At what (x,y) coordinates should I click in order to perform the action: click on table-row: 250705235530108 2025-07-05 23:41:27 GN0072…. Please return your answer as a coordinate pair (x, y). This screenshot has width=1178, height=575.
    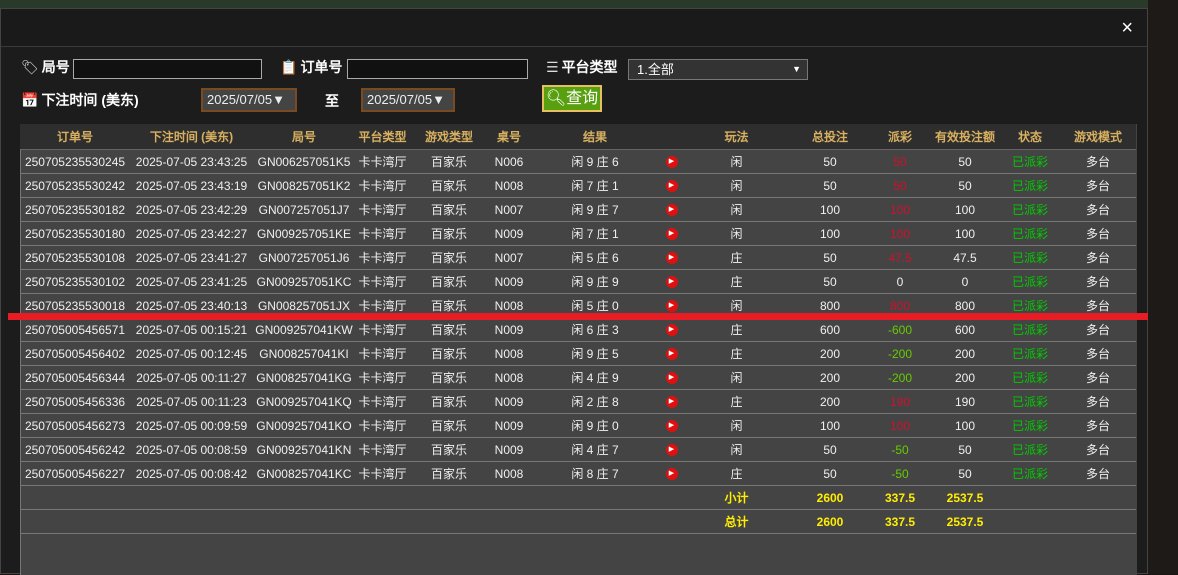
    Looking at the image, I should click on (578, 257).